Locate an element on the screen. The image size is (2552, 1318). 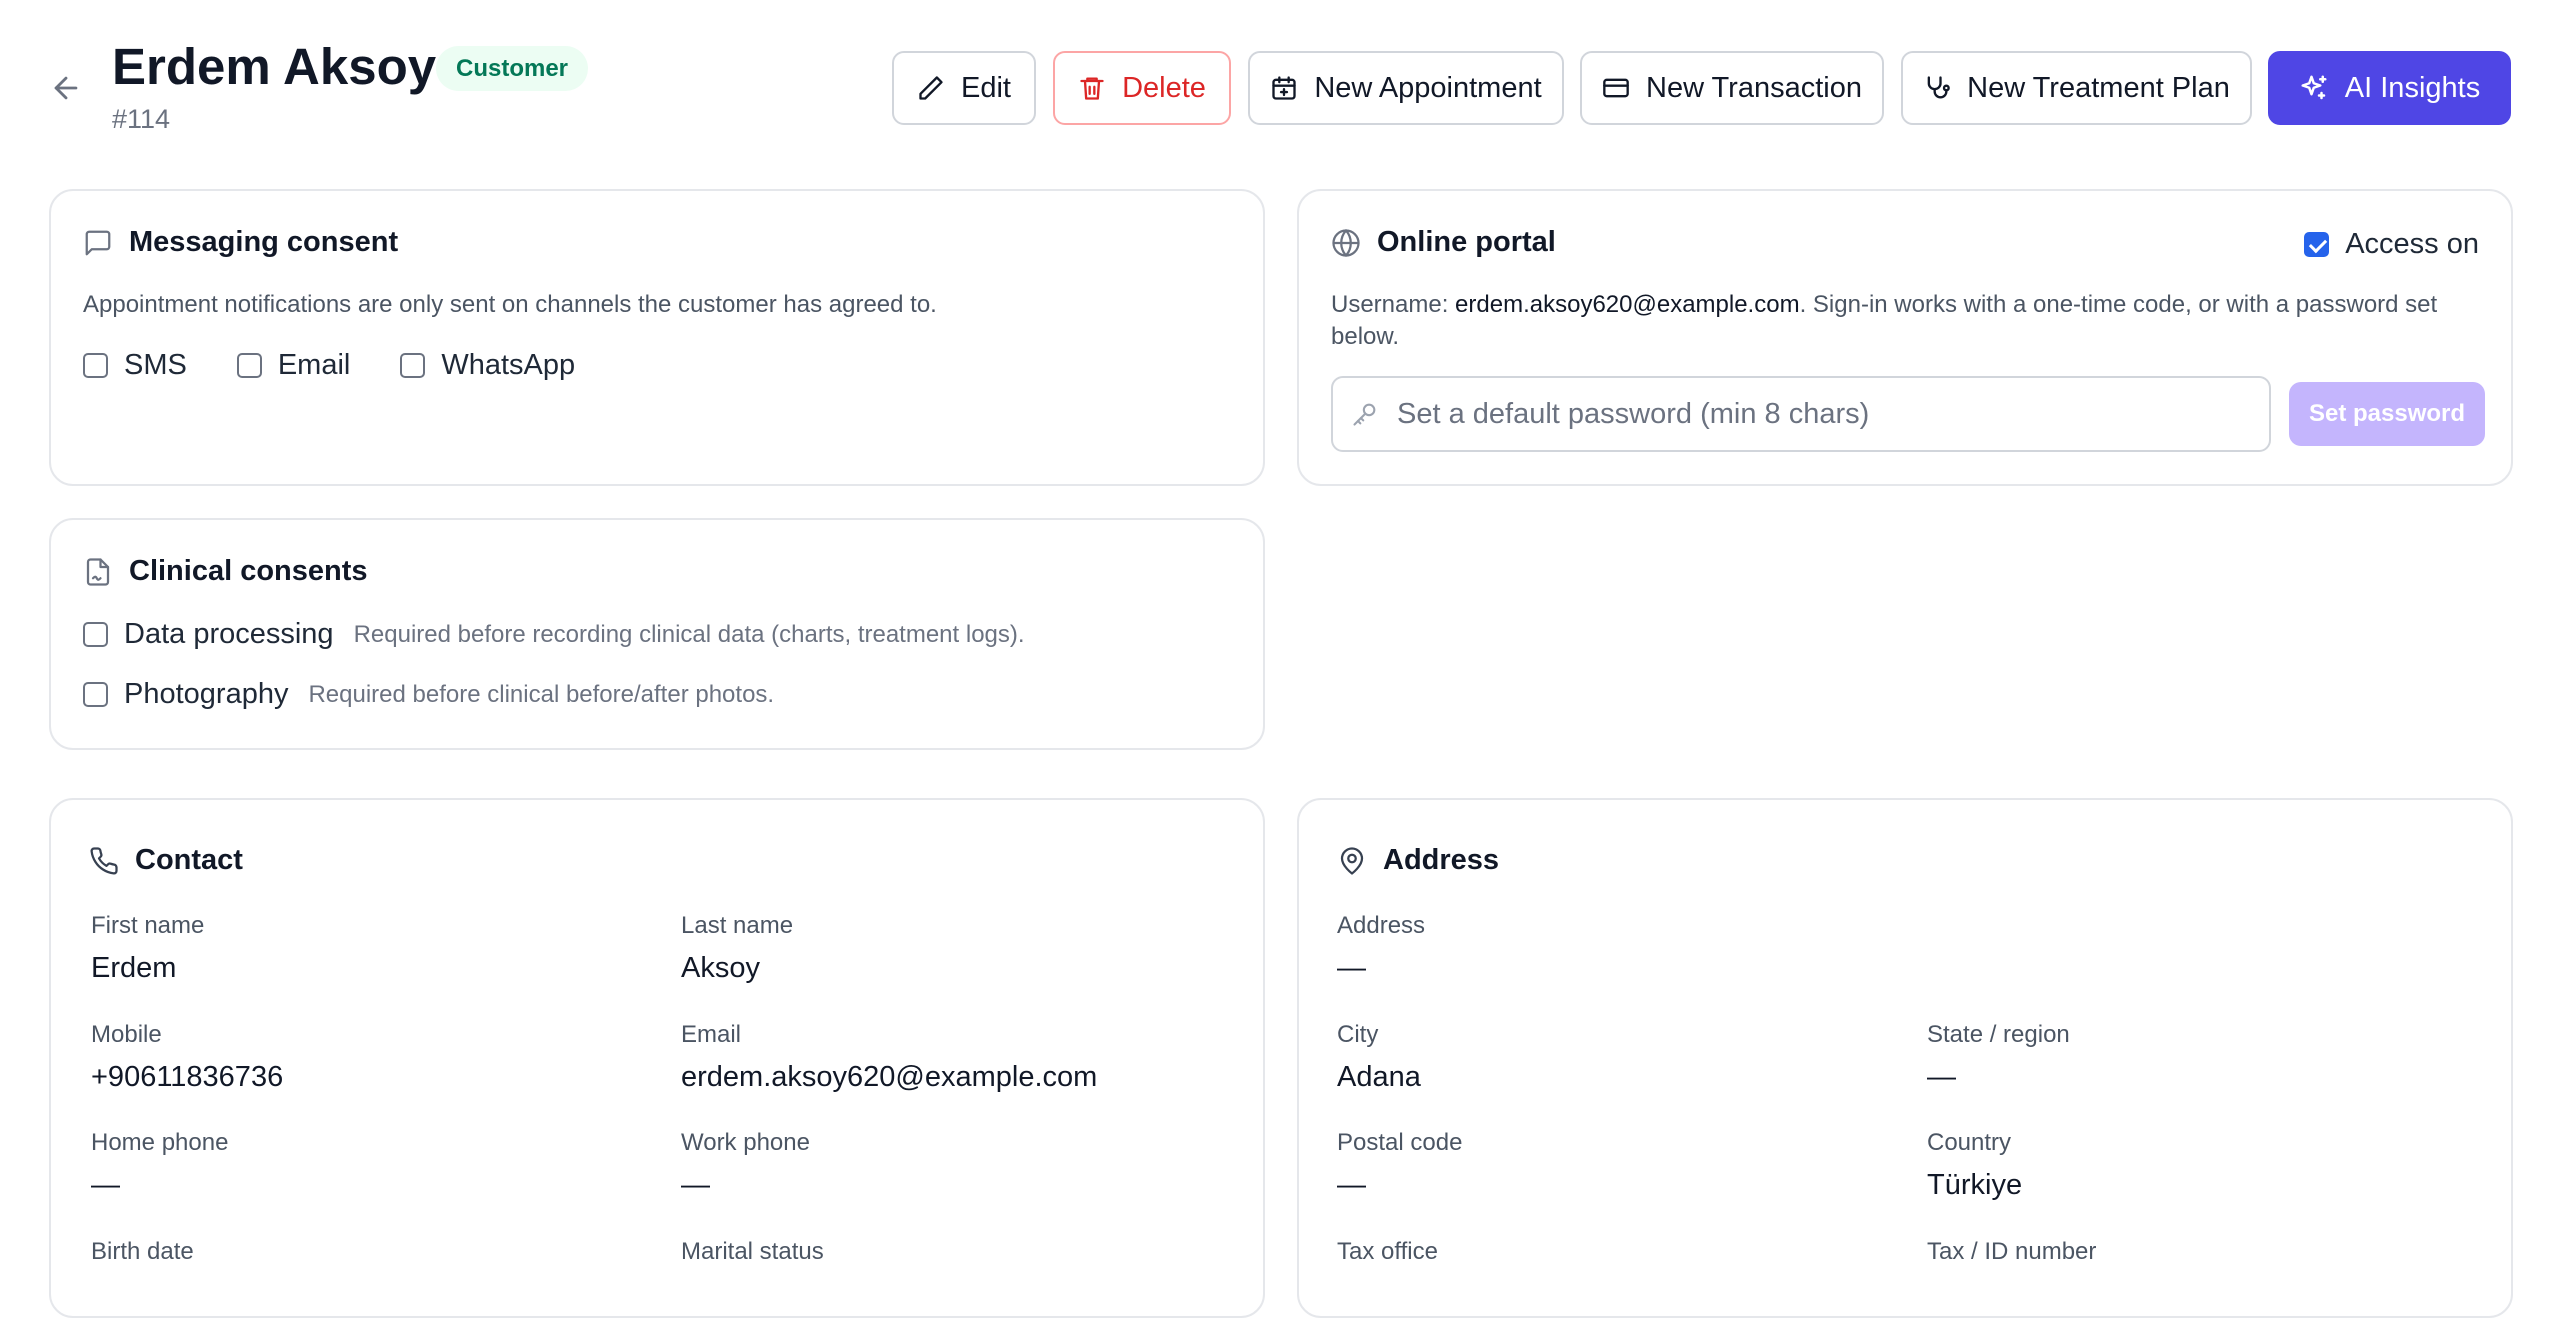
new-transaction-button: New Transaction is located at coordinates (1732, 88).